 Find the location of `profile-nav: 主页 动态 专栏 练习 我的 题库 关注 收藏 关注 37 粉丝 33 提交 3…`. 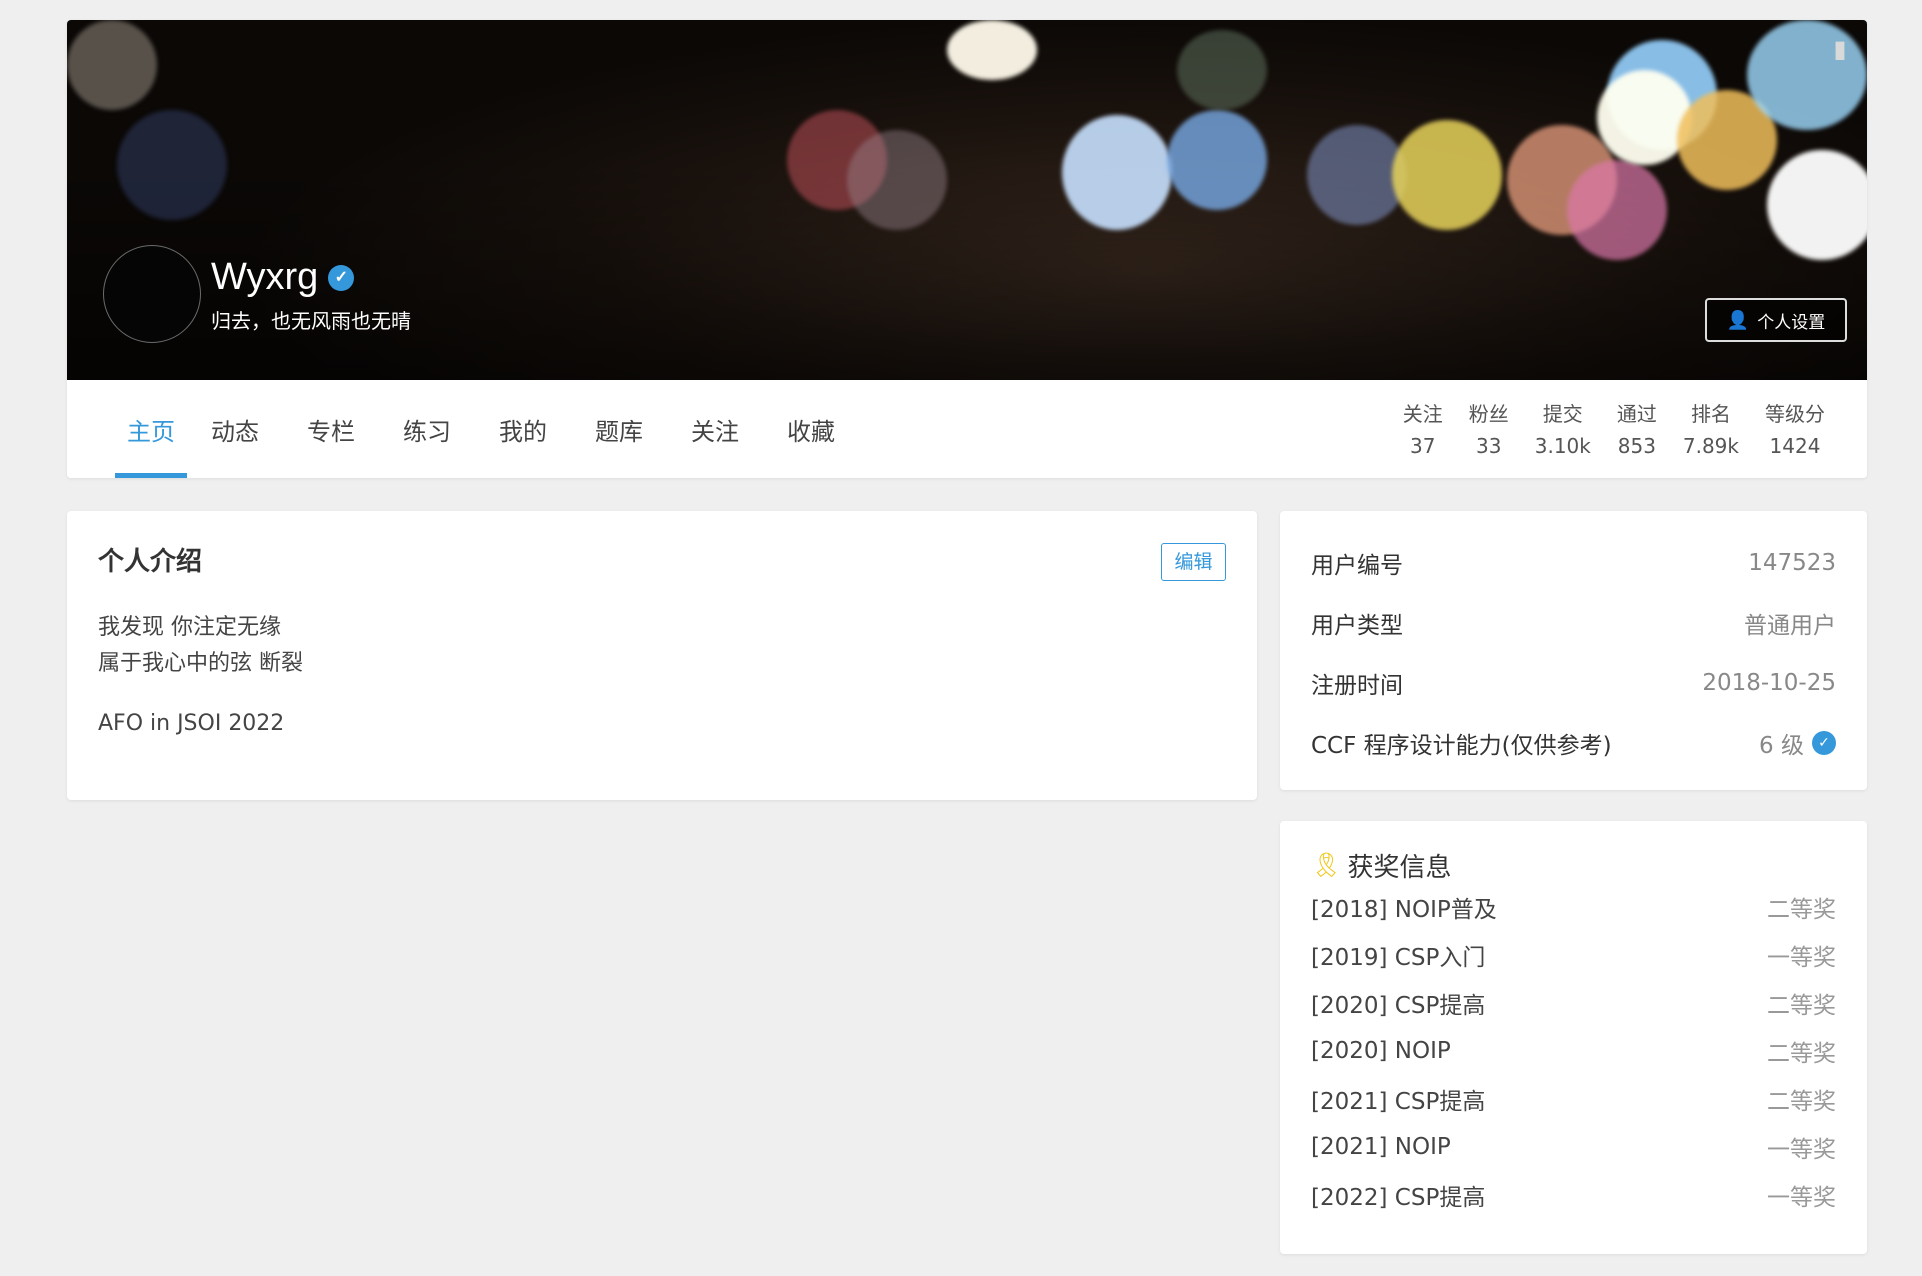

profile-nav: 主页 动态 专栏 练习 我的 题库 关注 收藏 关注 37 粉丝 33 提交 3… is located at coordinates (967, 429).